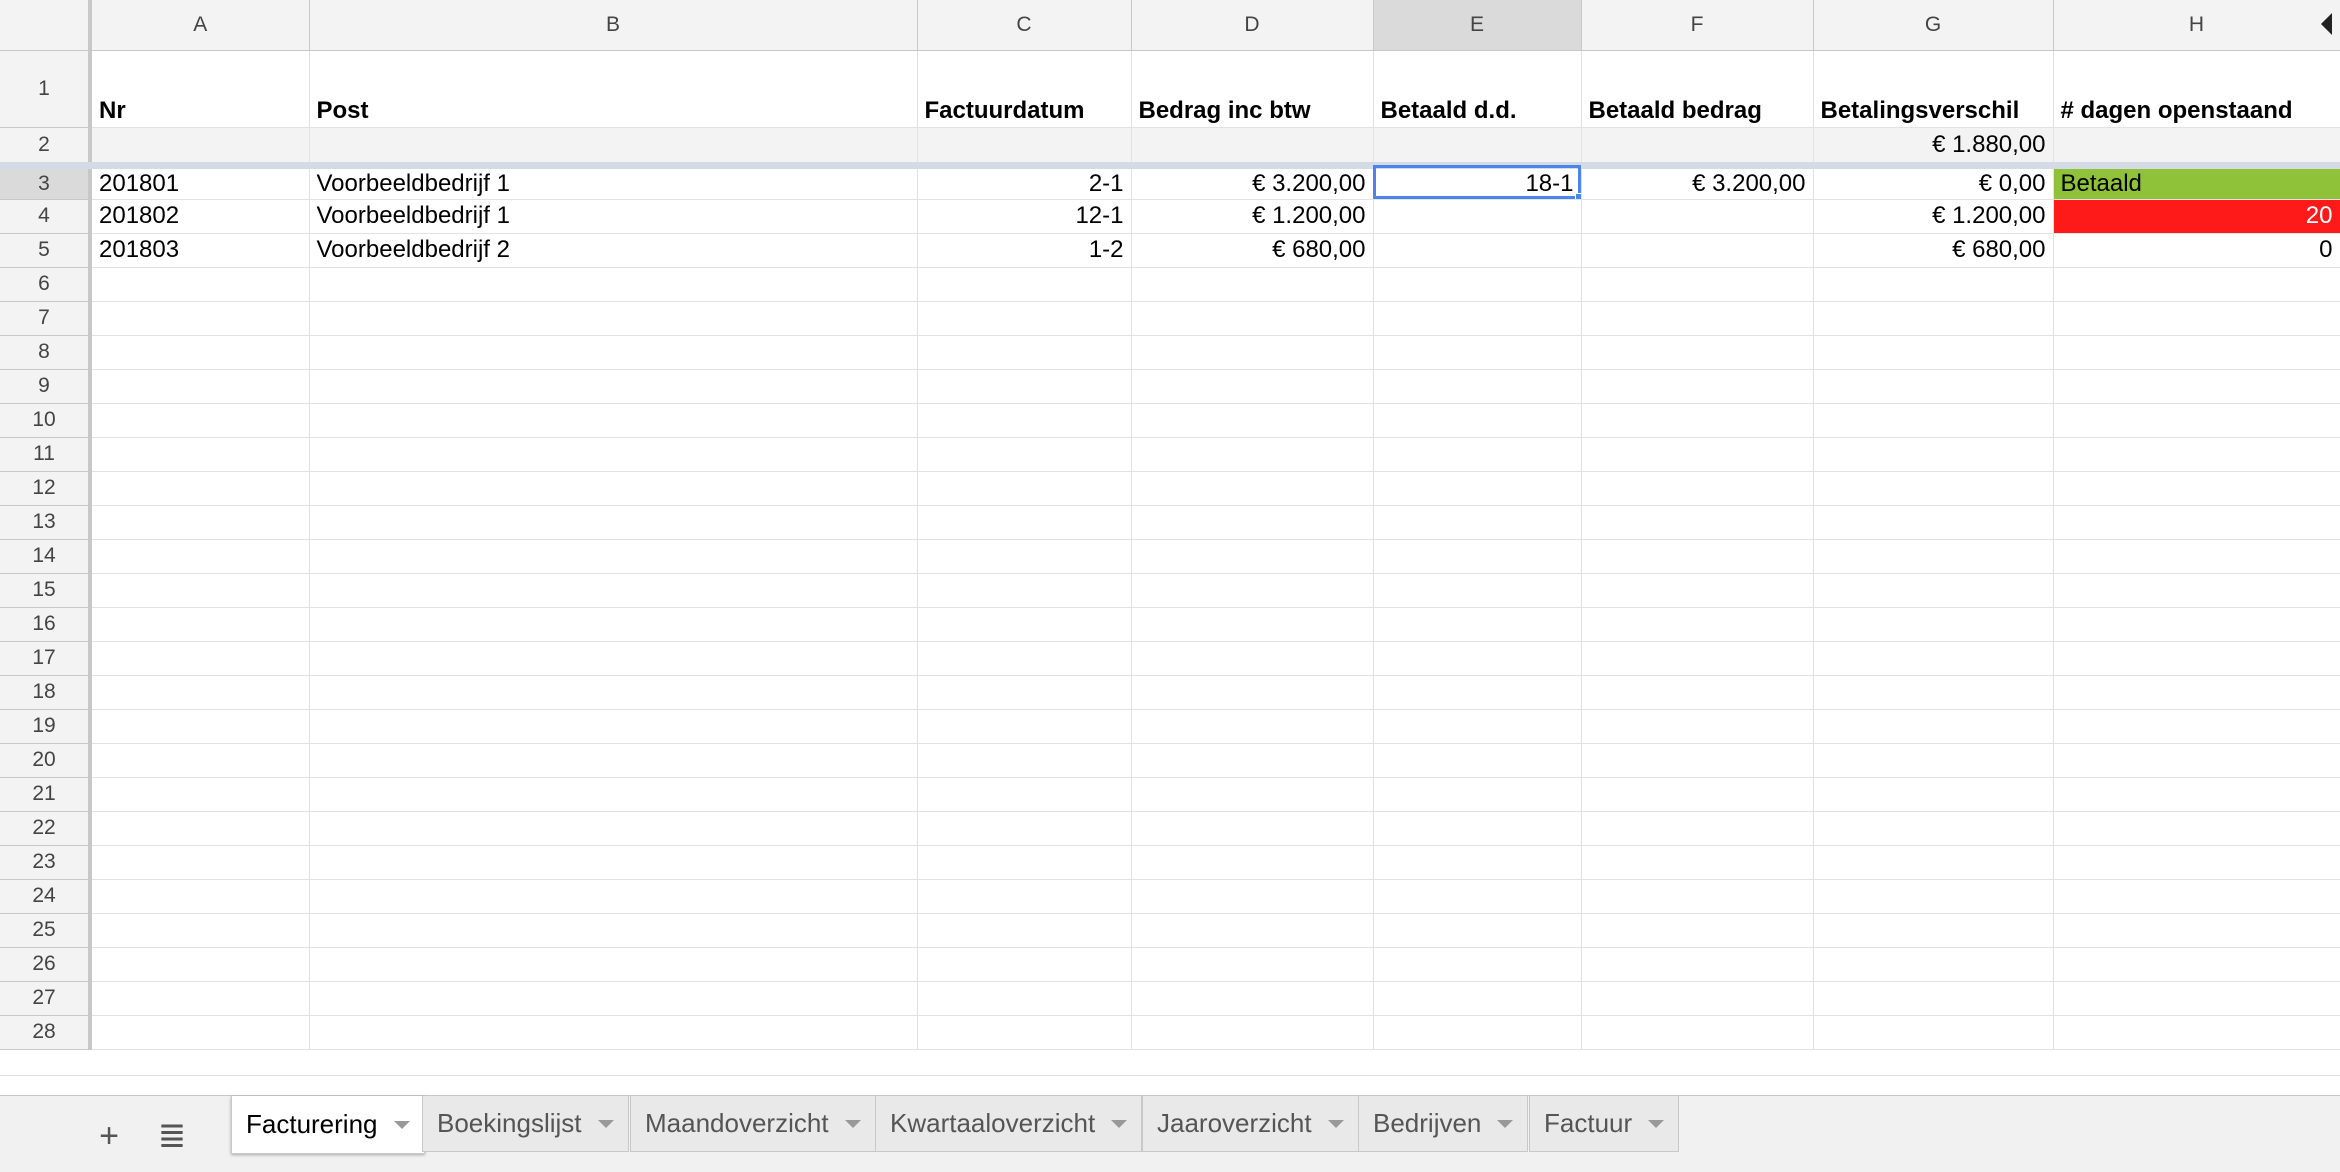  I want to click on cell-nr: 201802, so click(200, 216).